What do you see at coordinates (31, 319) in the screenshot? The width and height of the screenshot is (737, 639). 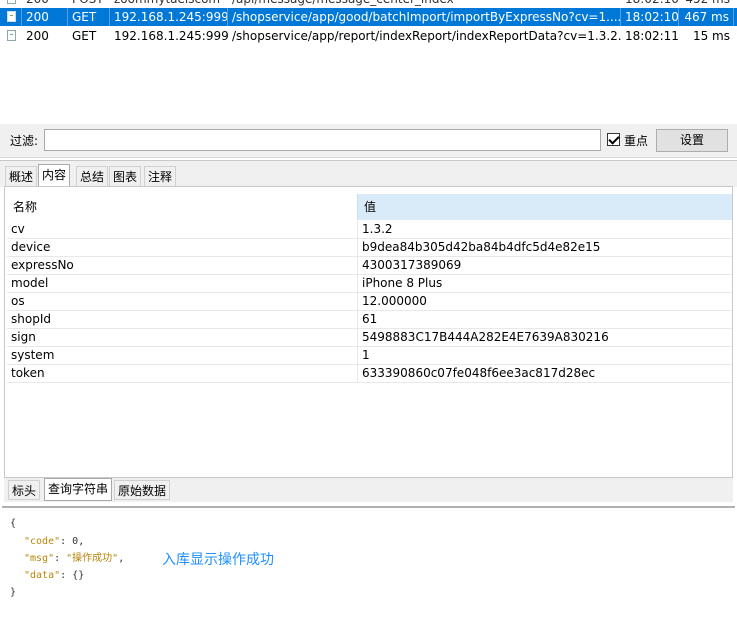 I see `param-name: shopId` at bounding box center [31, 319].